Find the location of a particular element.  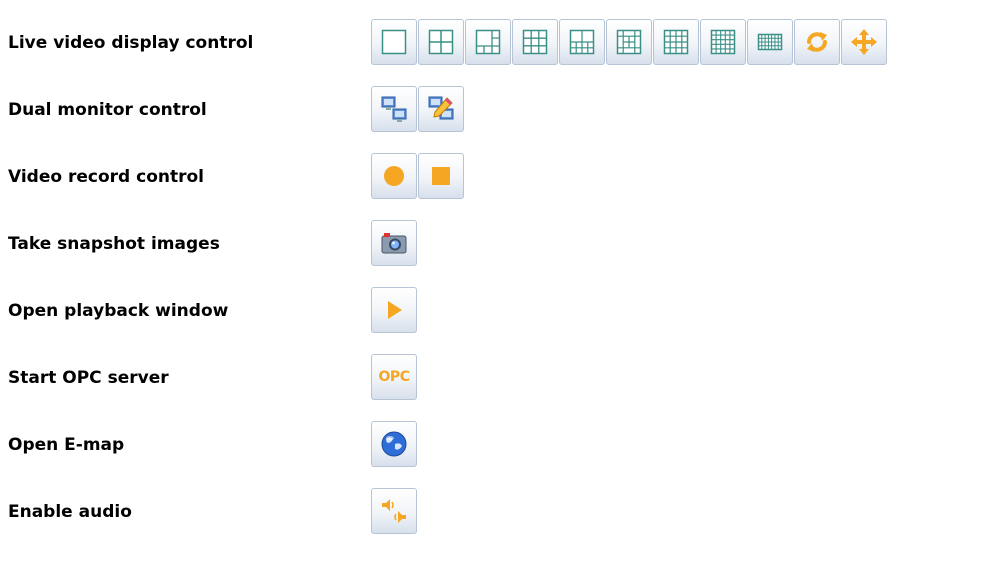

video-record-label: Video record control is located at coordinates (106, 177).